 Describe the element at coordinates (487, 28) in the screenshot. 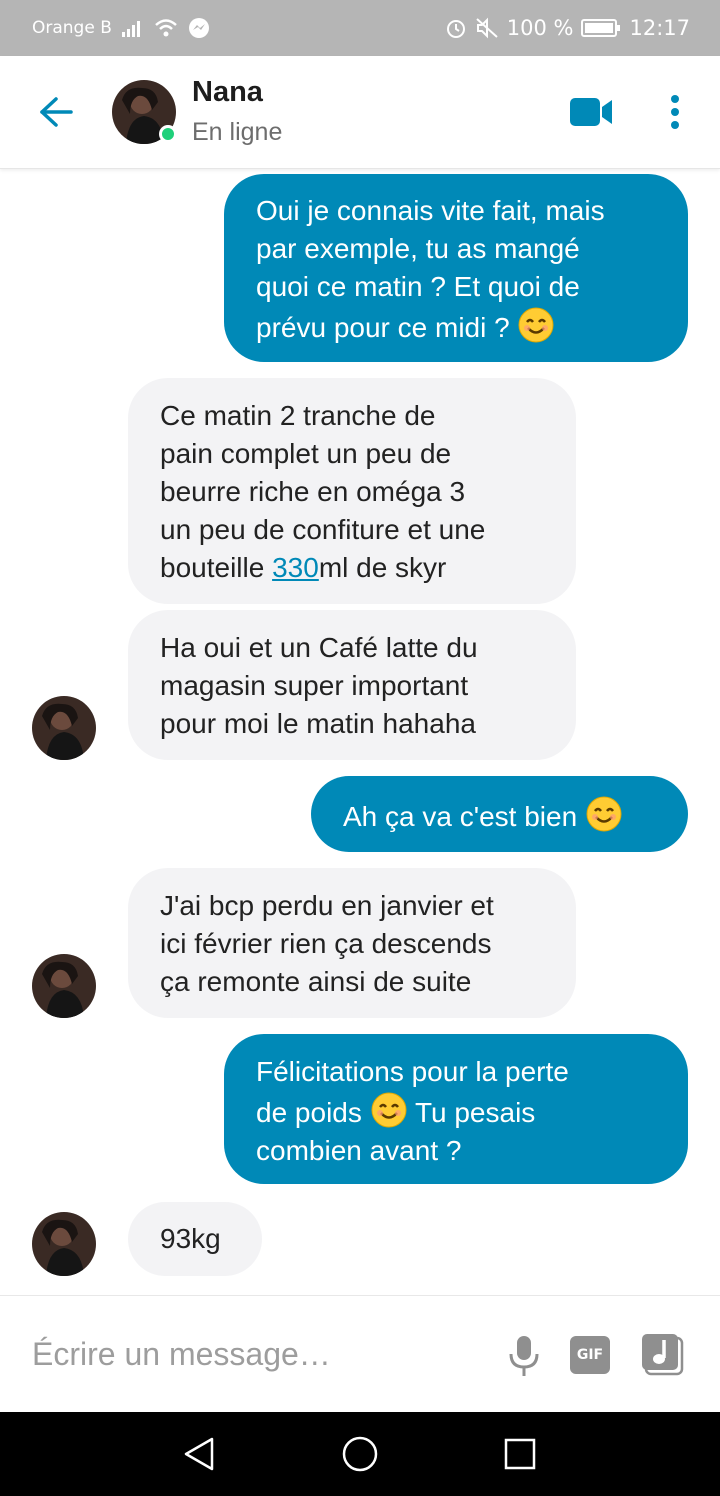

I see `mute-icon` at that location.